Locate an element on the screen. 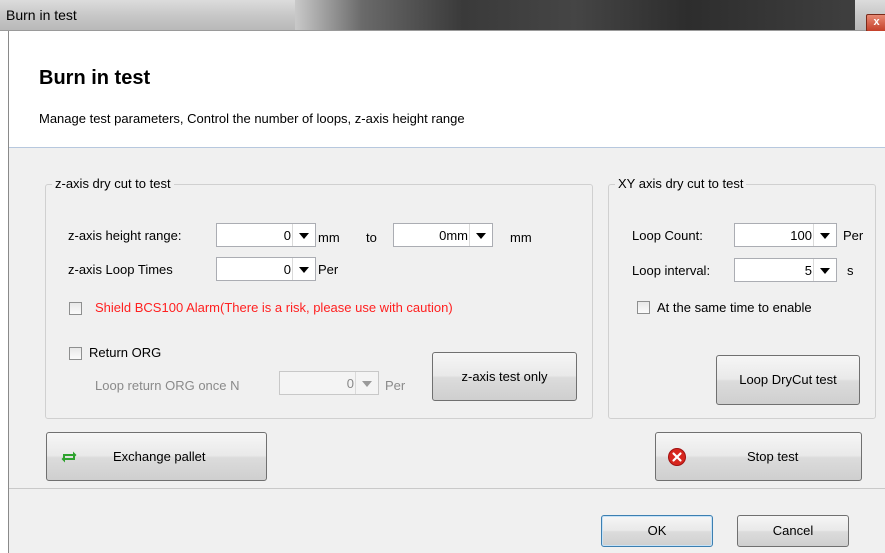 The image size is (885, 553). height-to-value: 0mm is located at coordinates (453, 235).